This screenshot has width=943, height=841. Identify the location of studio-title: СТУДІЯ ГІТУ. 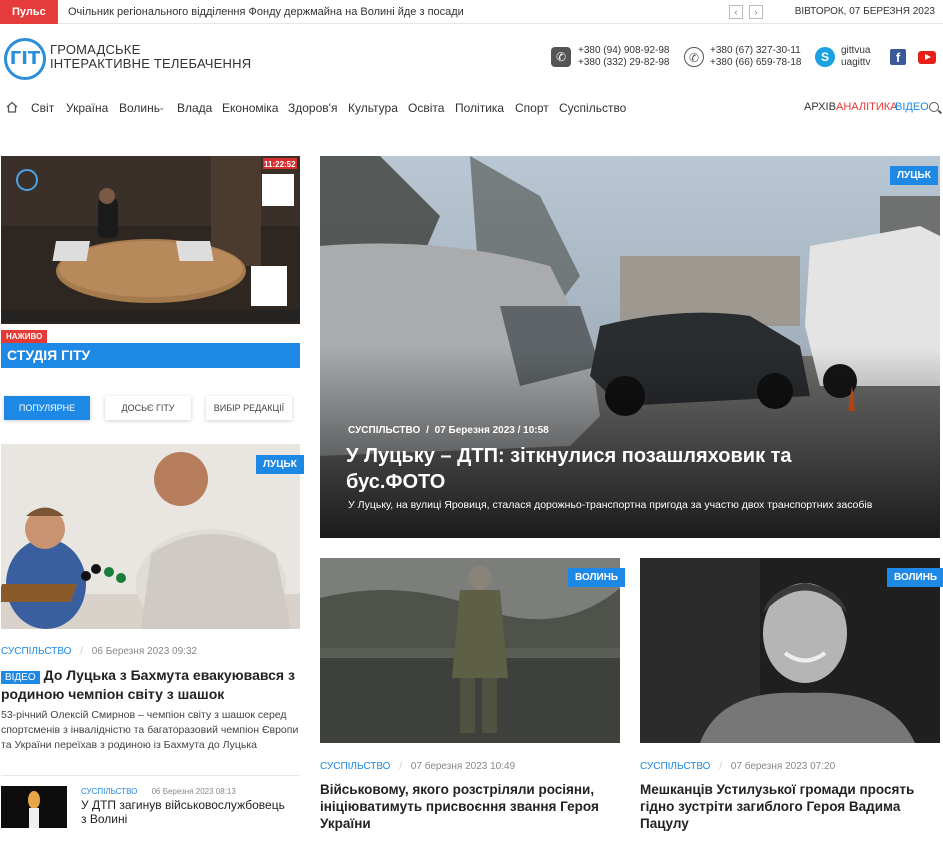
(150, 355).